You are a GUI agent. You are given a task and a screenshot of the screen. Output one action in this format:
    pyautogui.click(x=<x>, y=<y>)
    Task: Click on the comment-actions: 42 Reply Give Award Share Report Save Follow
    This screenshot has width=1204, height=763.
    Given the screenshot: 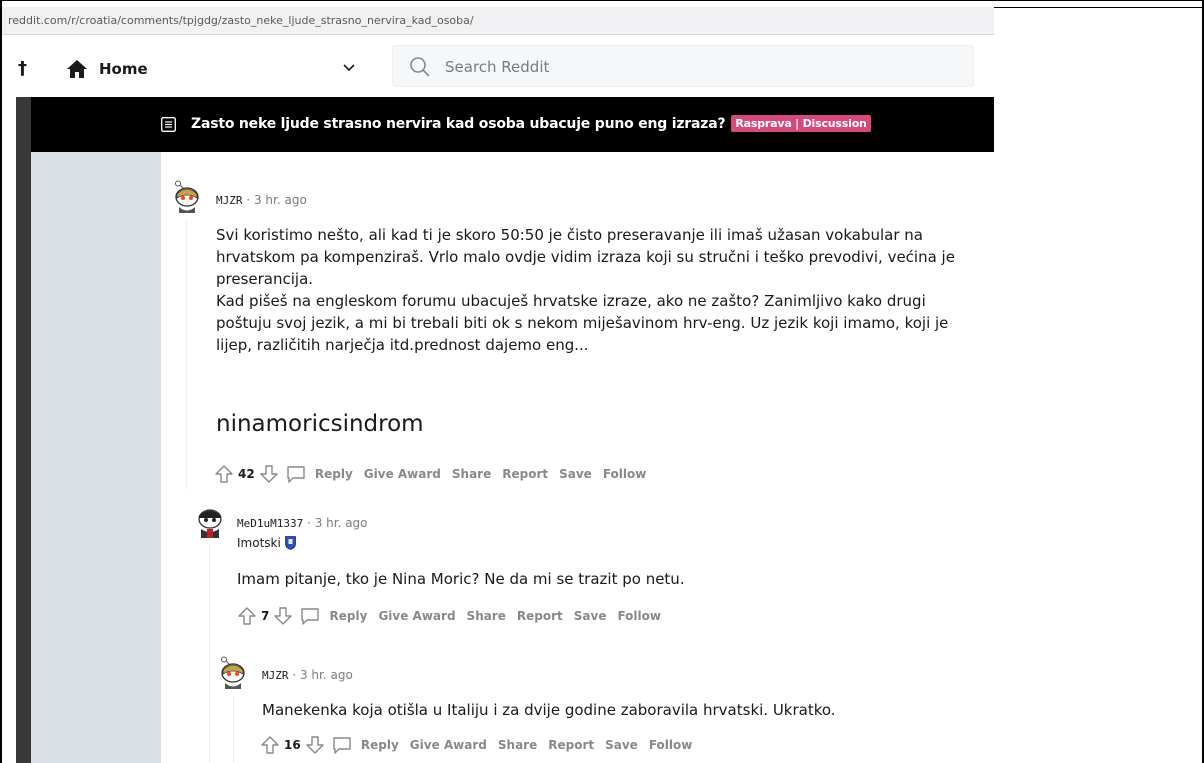 What is the action you would take?
    pyautogui.click(x=435, y=475)
    